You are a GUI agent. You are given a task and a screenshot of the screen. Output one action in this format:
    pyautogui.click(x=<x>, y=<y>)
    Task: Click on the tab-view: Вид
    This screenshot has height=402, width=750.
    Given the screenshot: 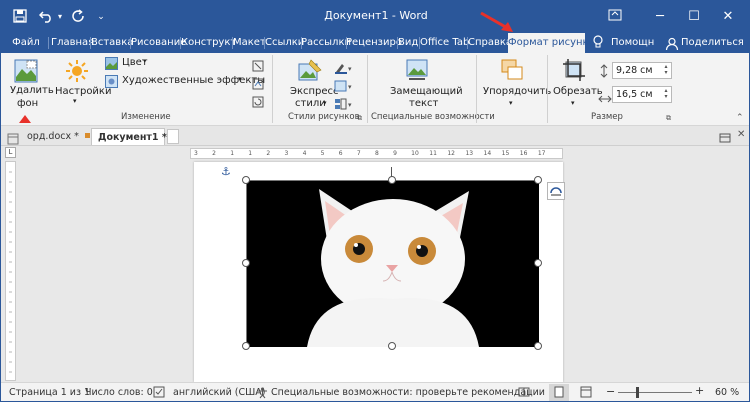 What is the action you would take?
    pyautogui.click(x=408, y=43)
    